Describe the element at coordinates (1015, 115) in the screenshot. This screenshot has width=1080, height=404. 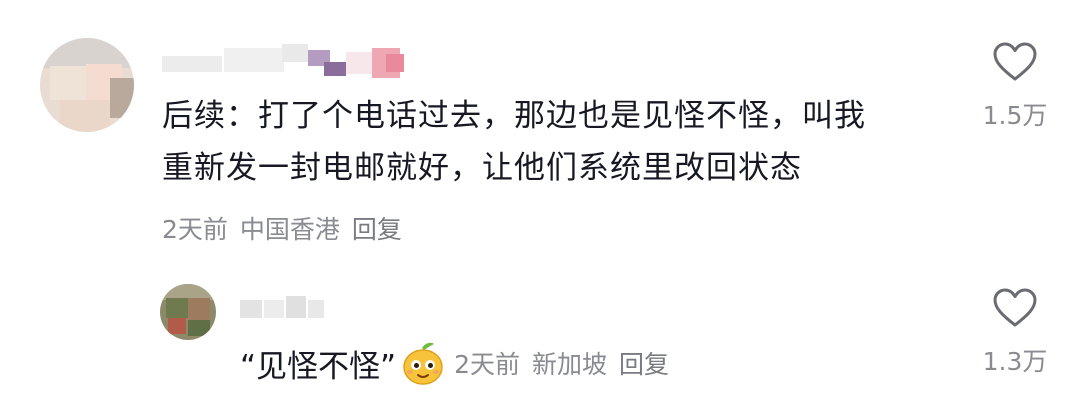
I see `like-count: 1.5万` at that location.